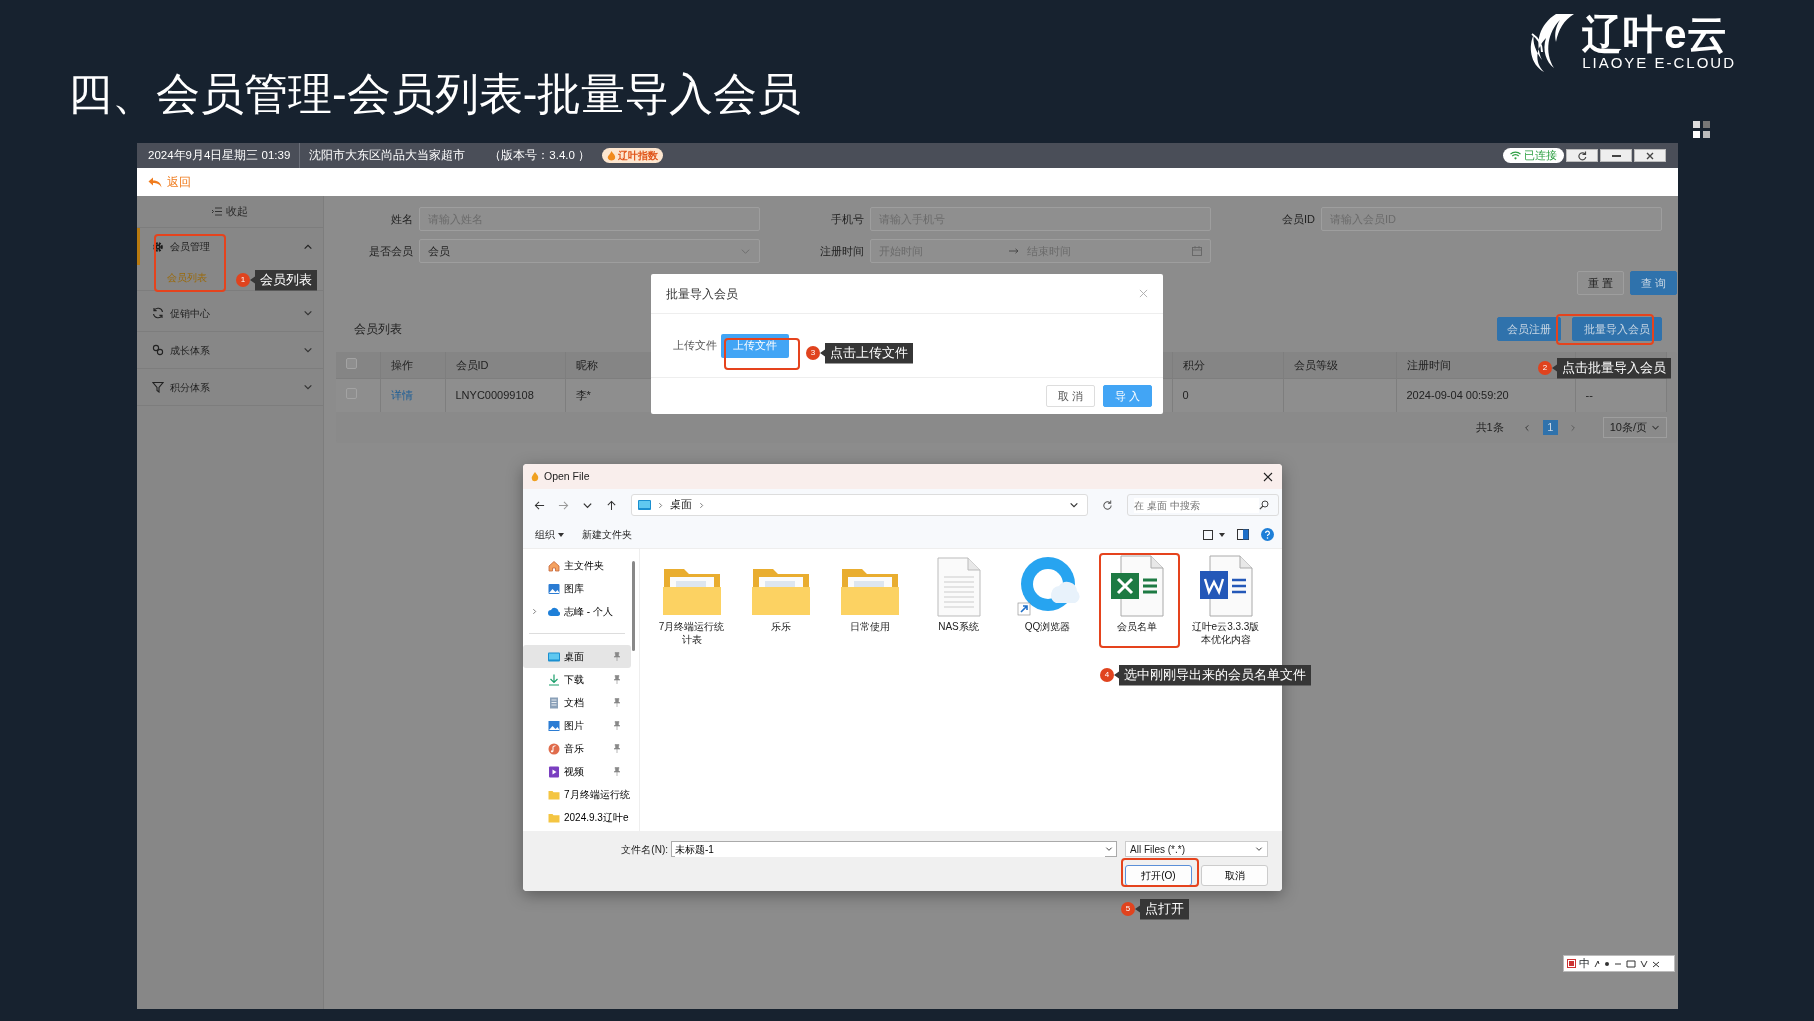  Describe the element at coordinates (1589, 395) in the screenshot. I see `table-cell: --` at that location.